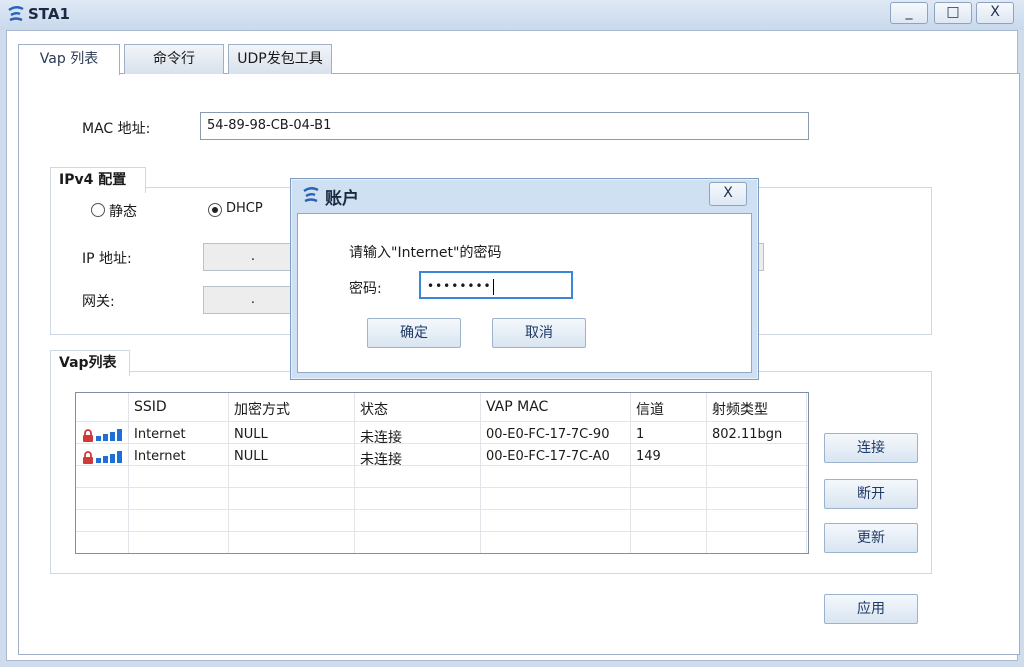 This screenshot has height=667, width=1024. What do you see at coordinates (459, 286) in the screenshot?
I see `password-value: ••••••••` at bounding box center [459, 286].